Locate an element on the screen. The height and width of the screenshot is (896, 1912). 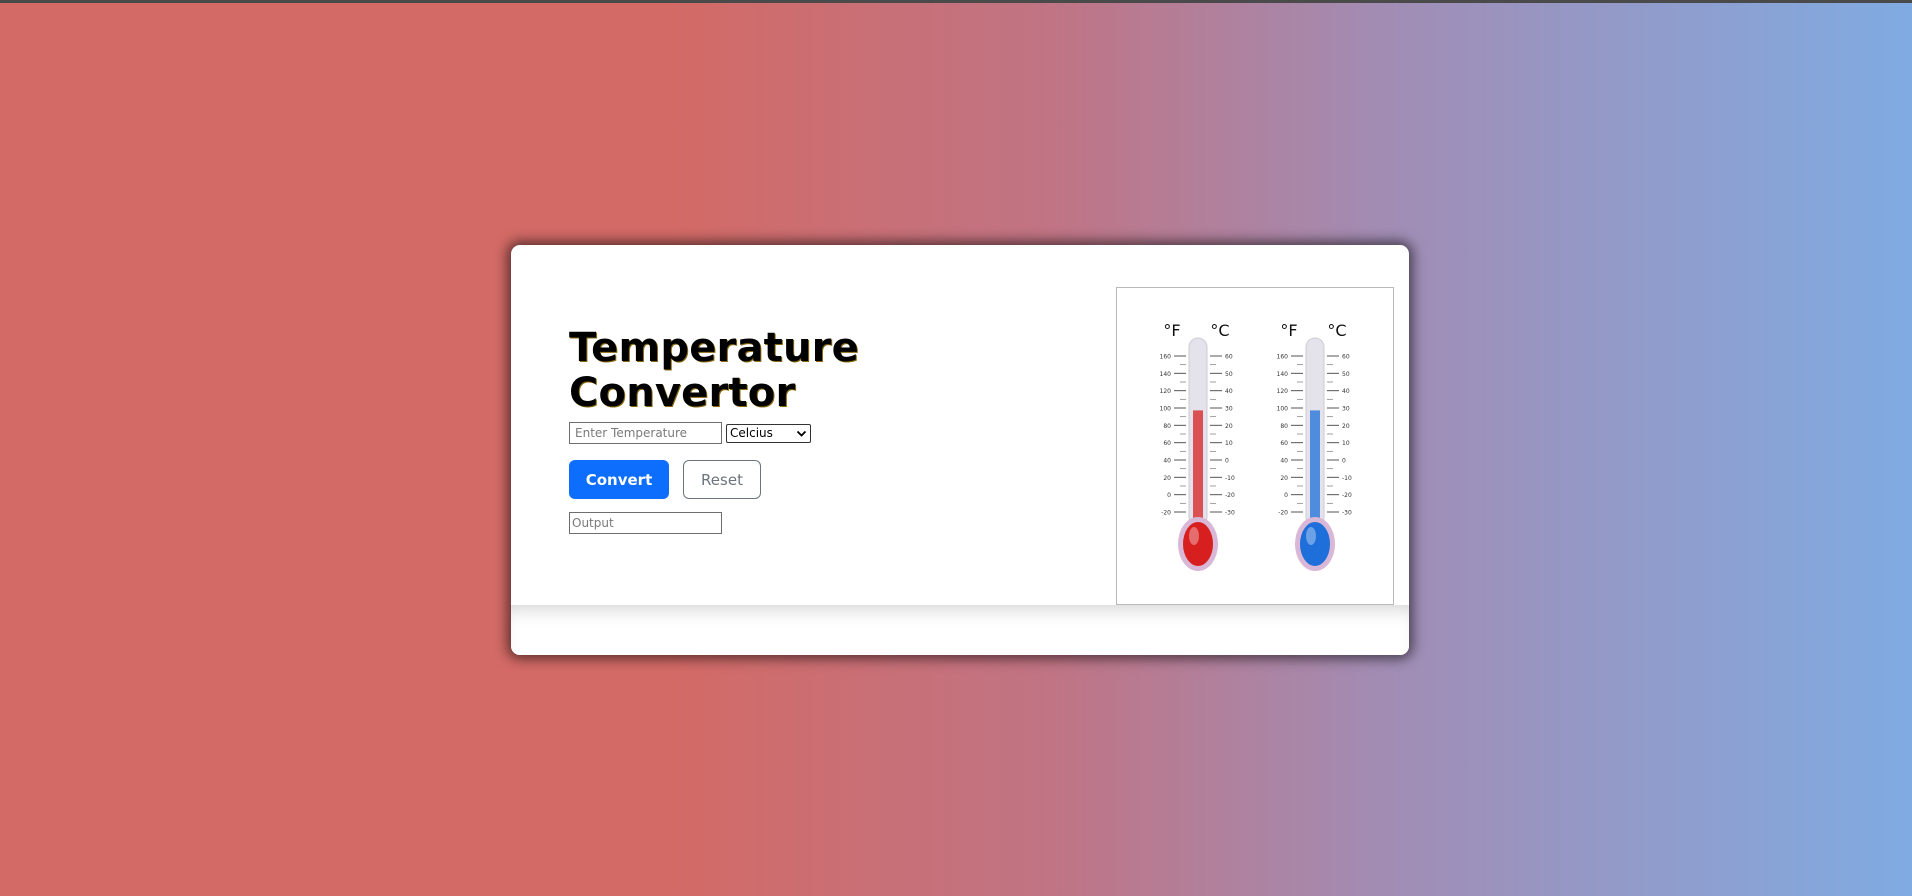
card-footer is located at coordinates (960, 630).